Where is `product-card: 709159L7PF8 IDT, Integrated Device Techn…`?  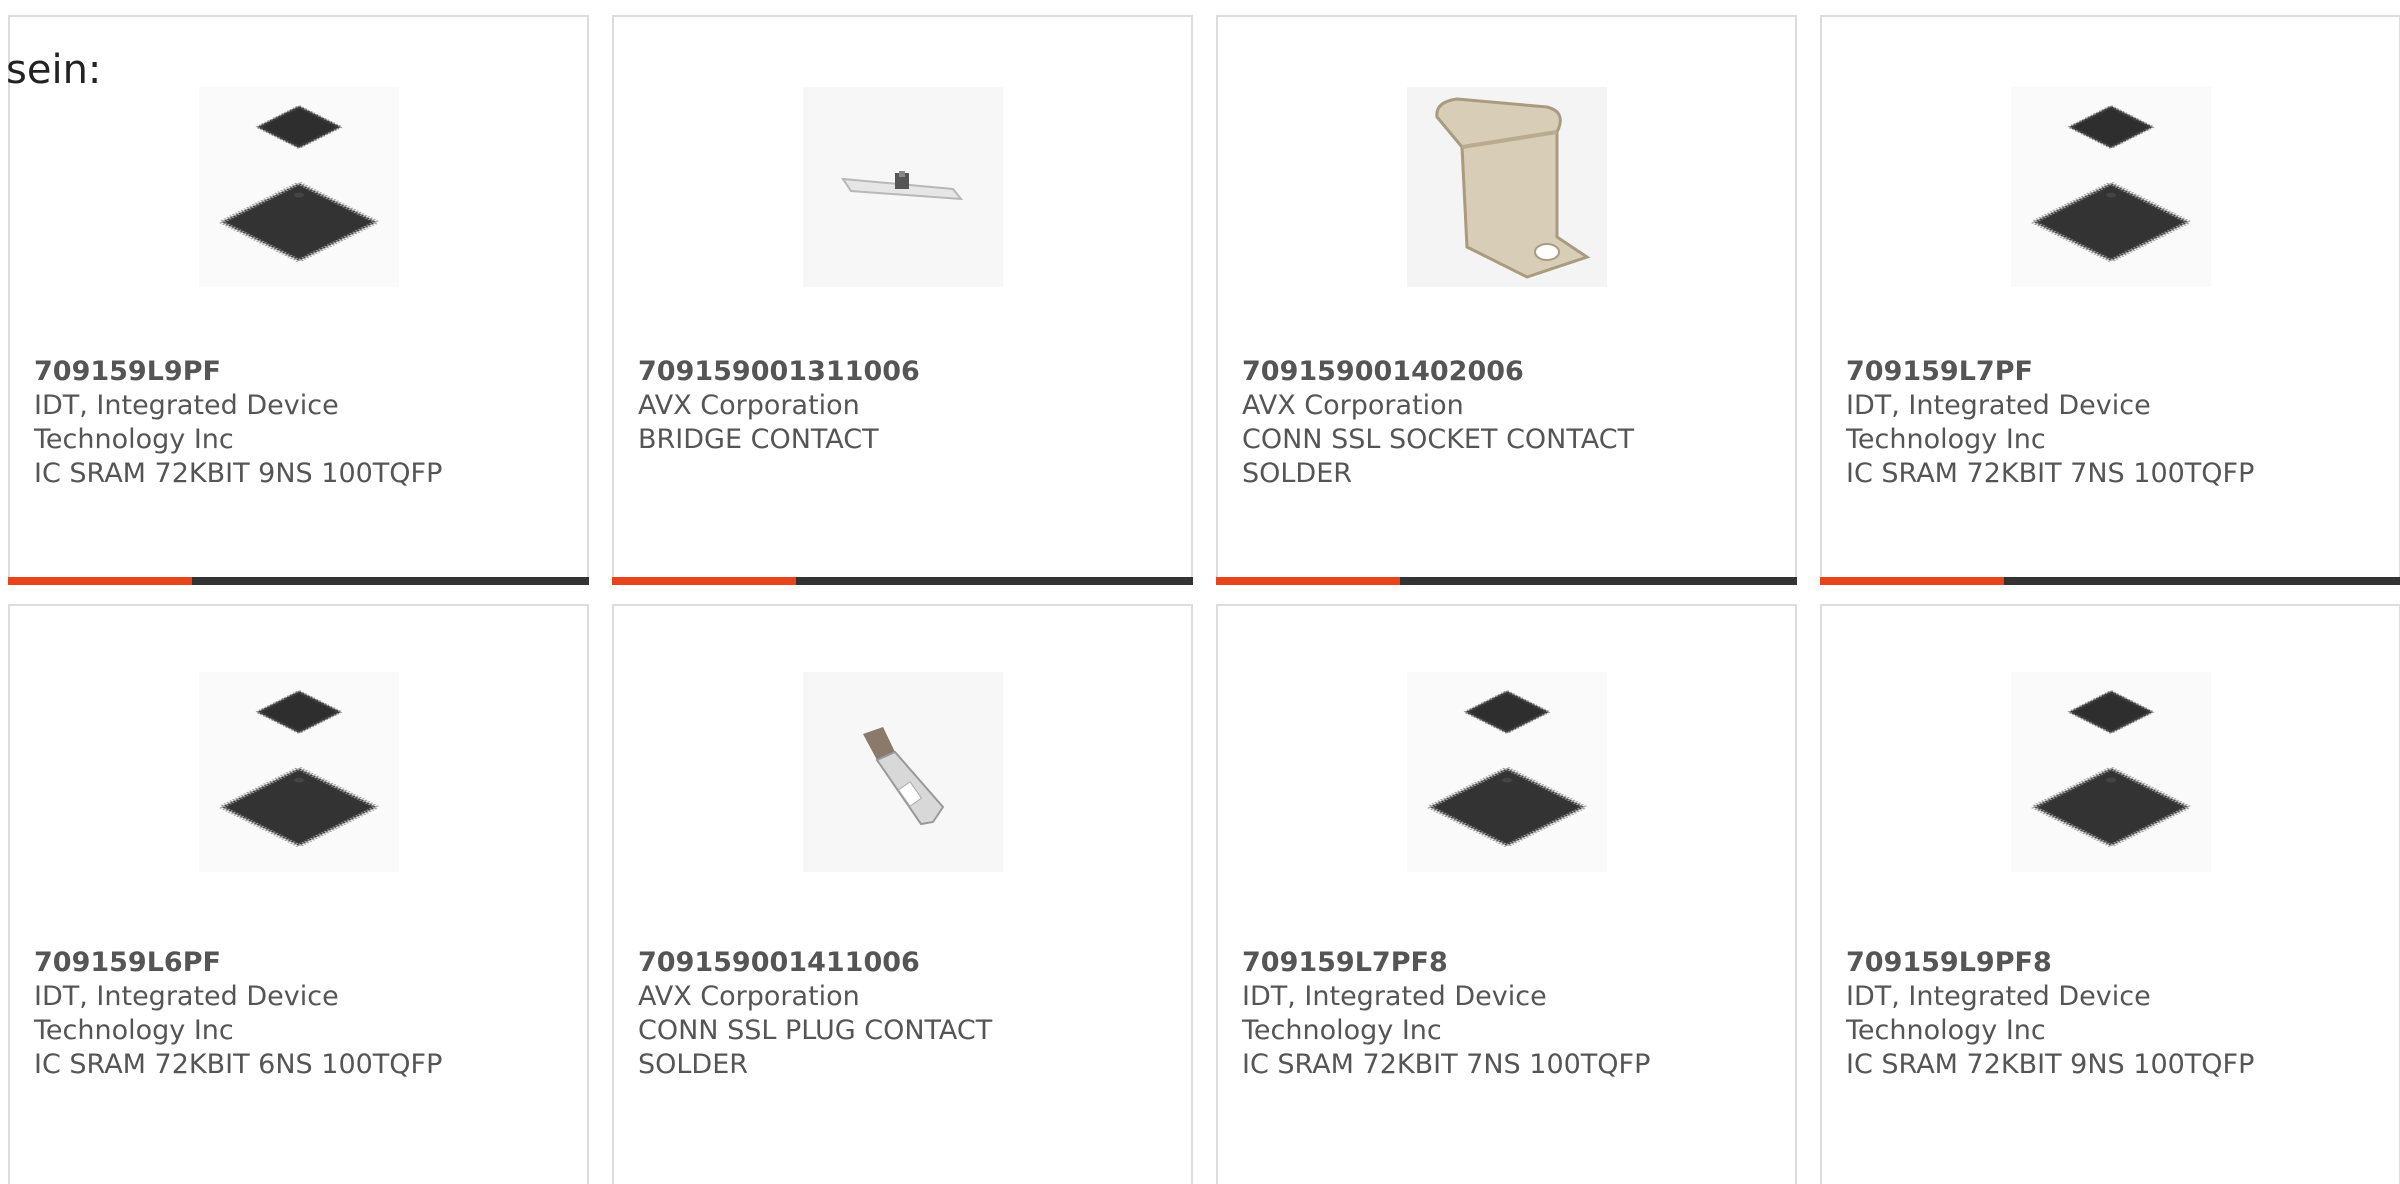
product-card: 709159L7PF8 IDT, Integrated Device Techn… is located at coordinates (1506, 894).